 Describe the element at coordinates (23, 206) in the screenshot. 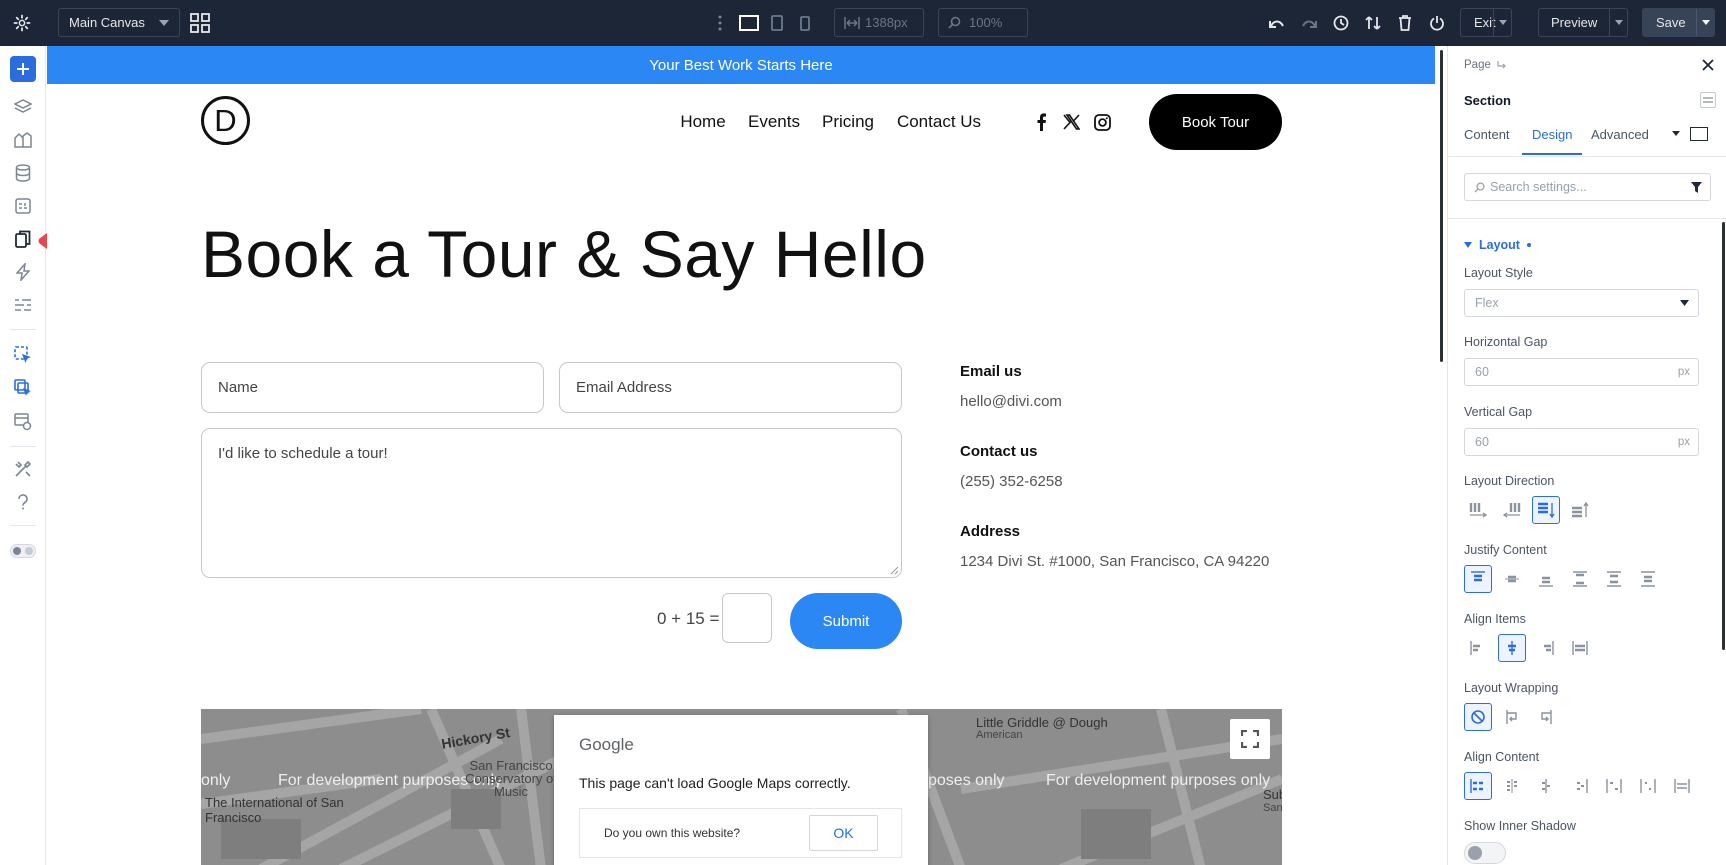

I see `modules-icon` at that location.